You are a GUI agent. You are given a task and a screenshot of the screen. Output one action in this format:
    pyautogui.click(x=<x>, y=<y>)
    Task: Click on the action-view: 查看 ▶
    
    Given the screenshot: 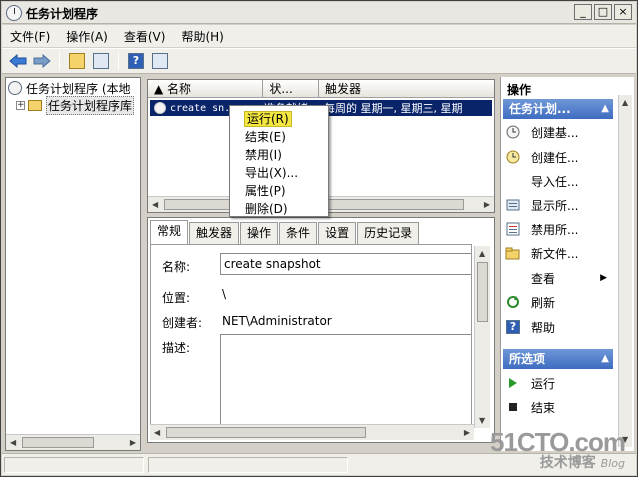 What is the action you would take?
    pyautogui.click(x=556, y=278)
    